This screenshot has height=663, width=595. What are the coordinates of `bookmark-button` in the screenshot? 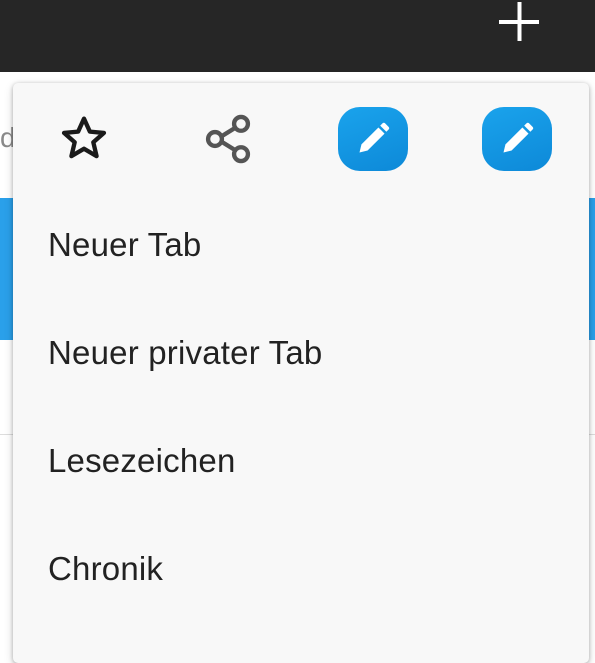 It's located at (84, 139).